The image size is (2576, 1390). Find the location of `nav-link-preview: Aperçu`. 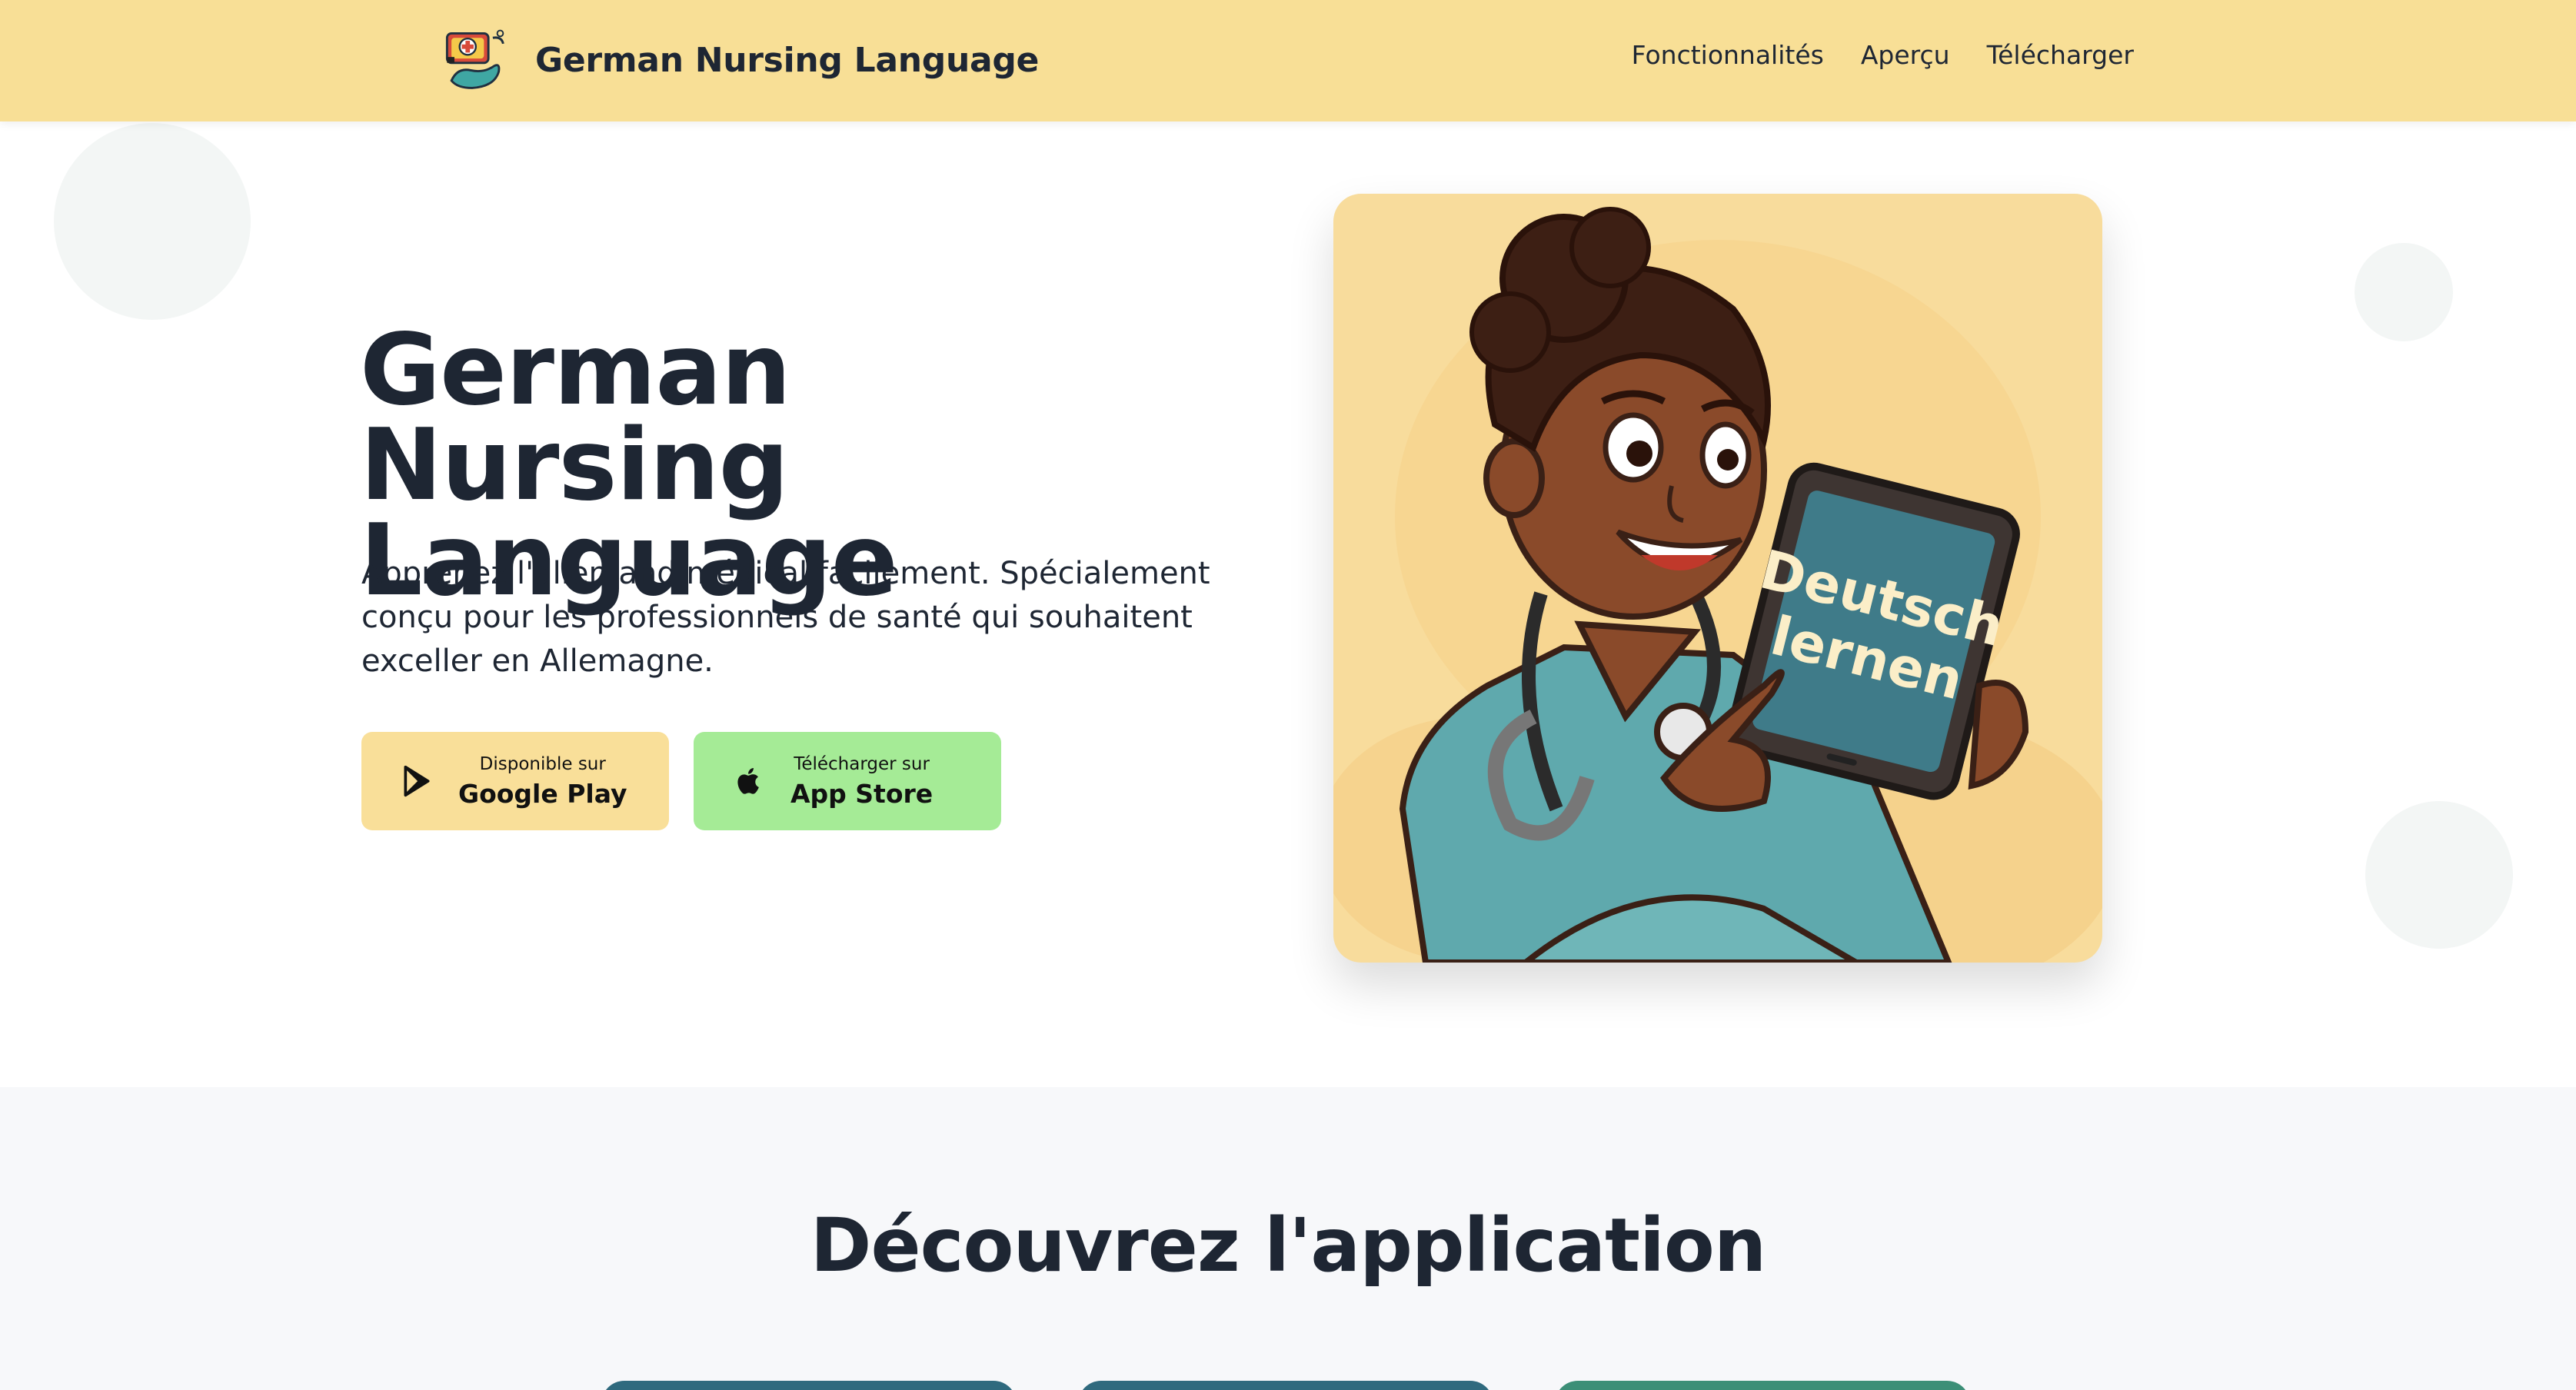

nav-link-preview: Aperçu is located at coordinates (1905, 55).